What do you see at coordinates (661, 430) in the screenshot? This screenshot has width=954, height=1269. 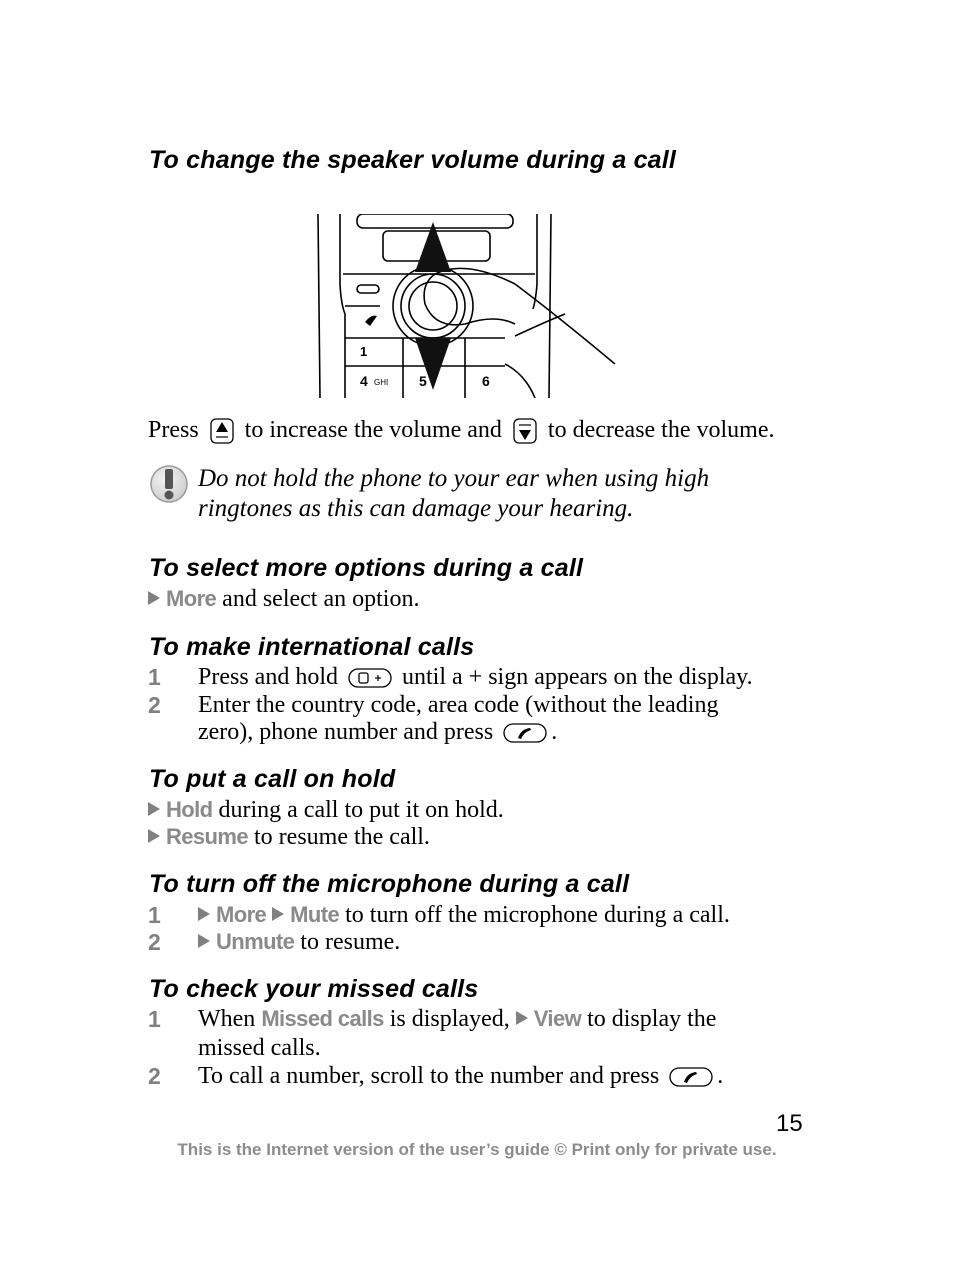 I see `volume-instruction-post: to decrease the volume.` at bounding box center [661, 430].